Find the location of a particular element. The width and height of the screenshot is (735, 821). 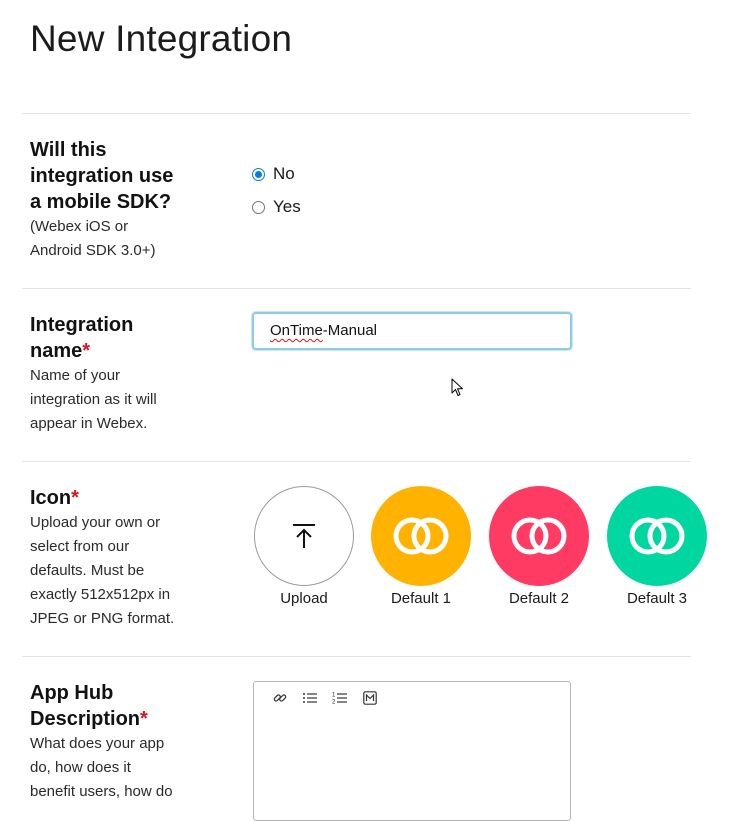

default-icon-option-2: Default 2 is located at coordinates (539, 546).